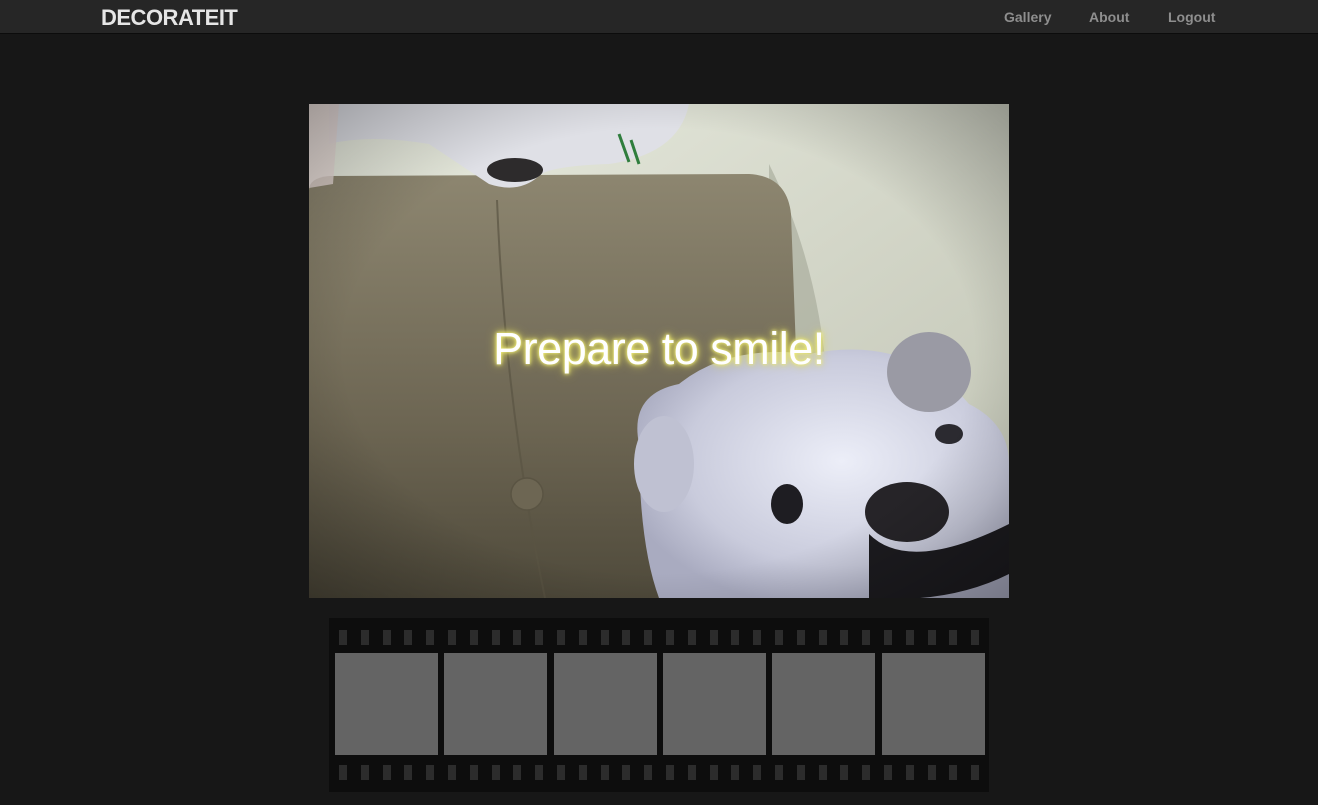 This screenshot has height=805, width=1318. What do you see at coordinates (659, 17) in the screenshot?
I see `top-navbar: DECORATEIT Gallery About Logout` at bounding box center [659, 17].